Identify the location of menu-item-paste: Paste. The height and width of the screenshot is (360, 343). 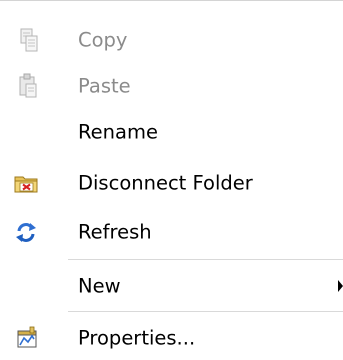
(171, 86).